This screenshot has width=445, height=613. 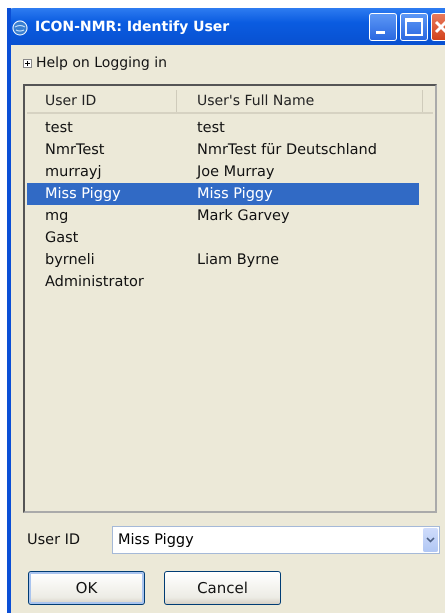 I want to click on user-id-combo: Miss Piggy, so click(x=276, y=540).